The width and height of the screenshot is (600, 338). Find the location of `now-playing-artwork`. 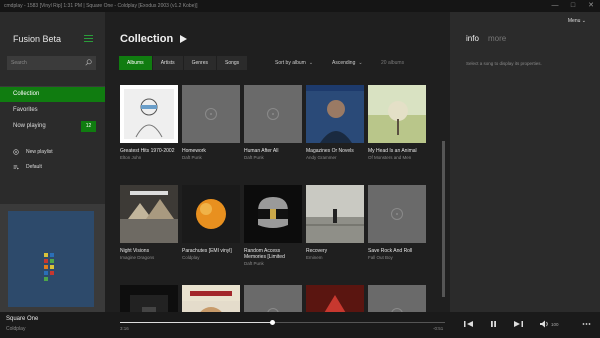

now-playing-artwork is located at coordinates (52, 258).